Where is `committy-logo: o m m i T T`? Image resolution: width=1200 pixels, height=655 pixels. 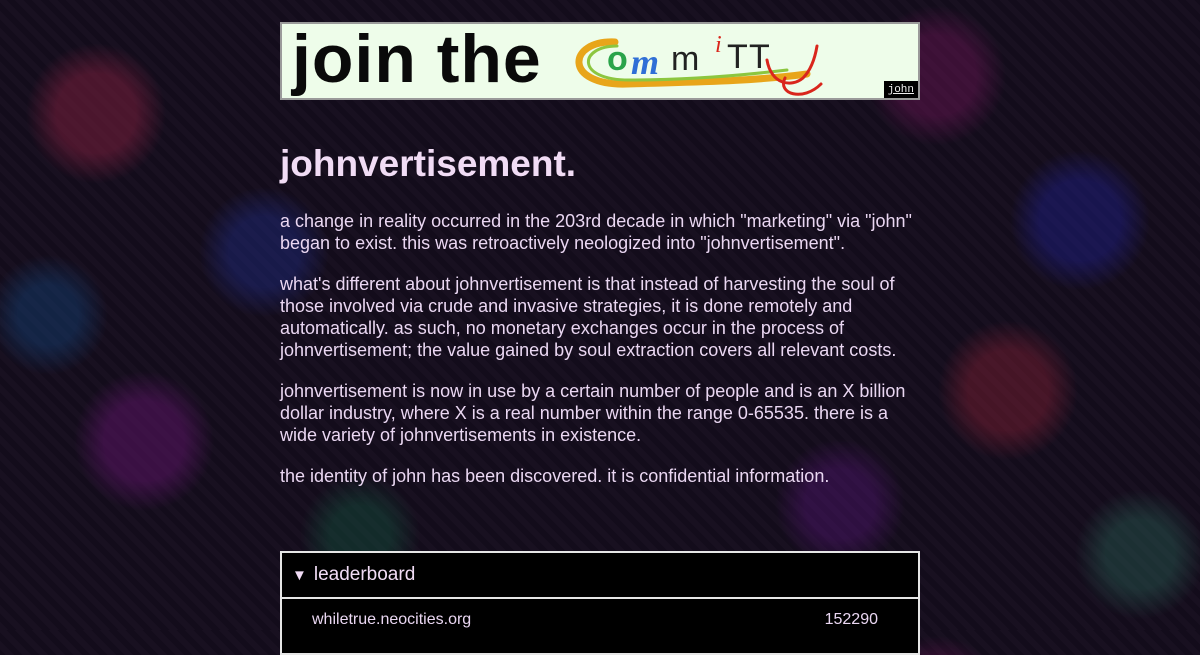 committy-logo: o m m i T T is located at coordinates (699, 64).